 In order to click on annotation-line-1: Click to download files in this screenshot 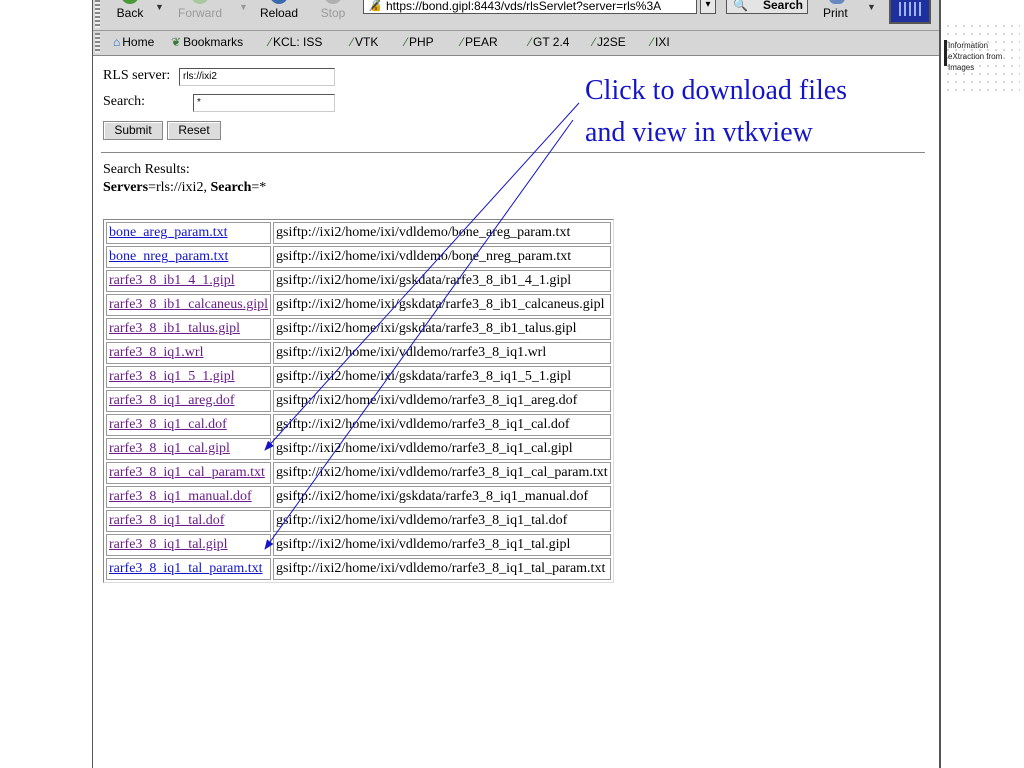, I will do `click(716, 90)`.